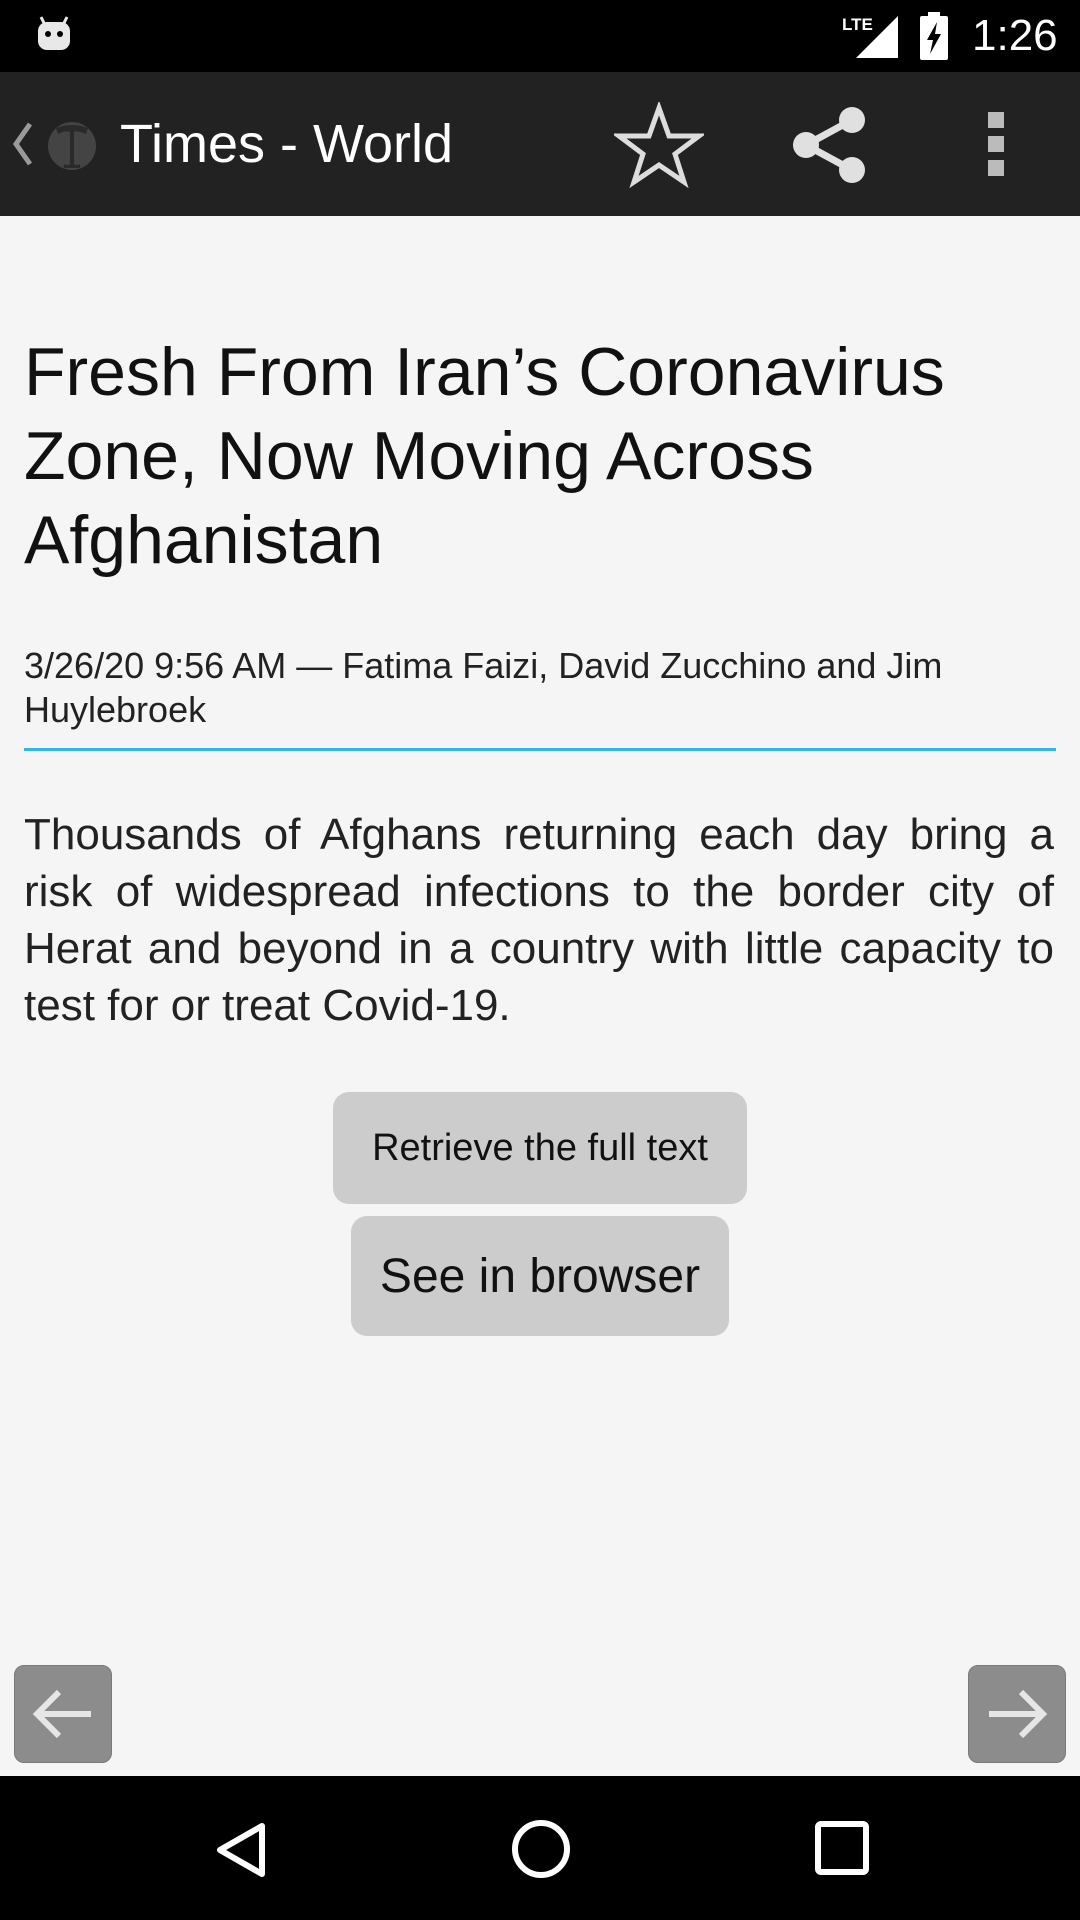 The height and width of the screenshot is (1920, 1080). What do you see at coordinates (54, 33) in the screenshot?
I see `android-notification-icon` at bounding box center [54, 33].